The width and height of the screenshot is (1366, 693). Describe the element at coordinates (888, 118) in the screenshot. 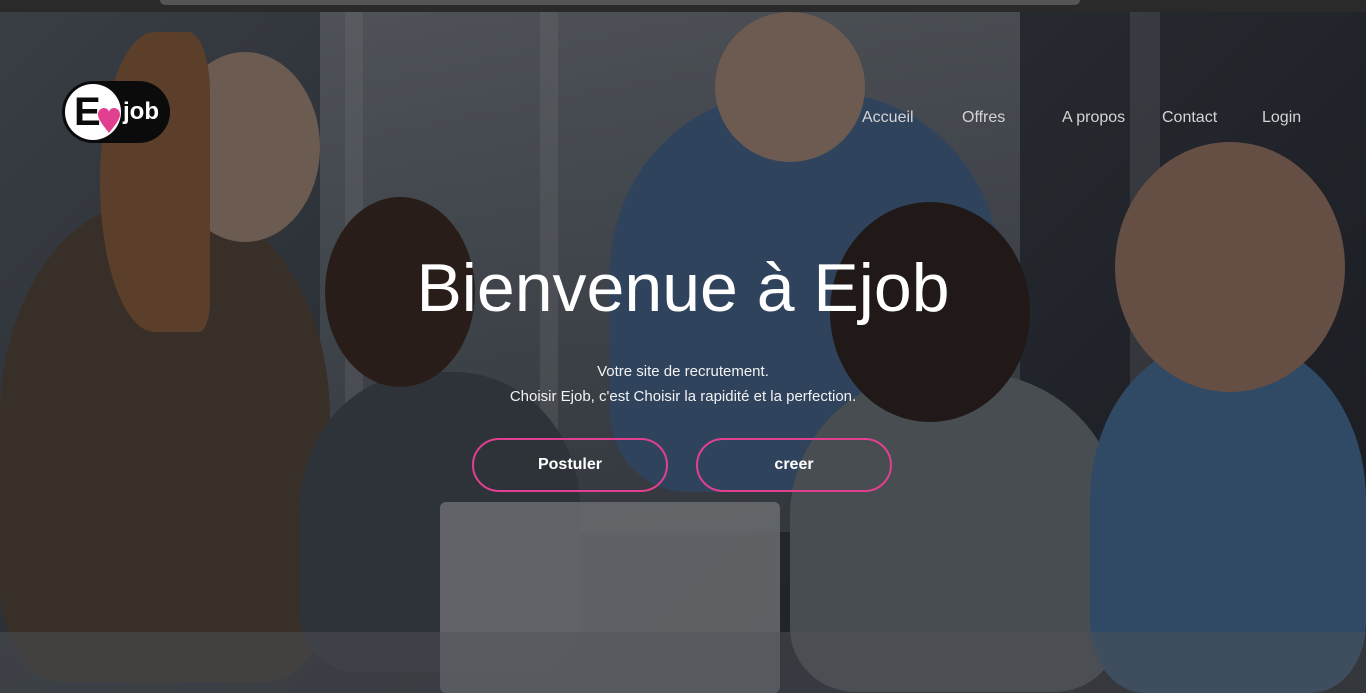

I see `nav-link-accueil: Accueil` at that location.